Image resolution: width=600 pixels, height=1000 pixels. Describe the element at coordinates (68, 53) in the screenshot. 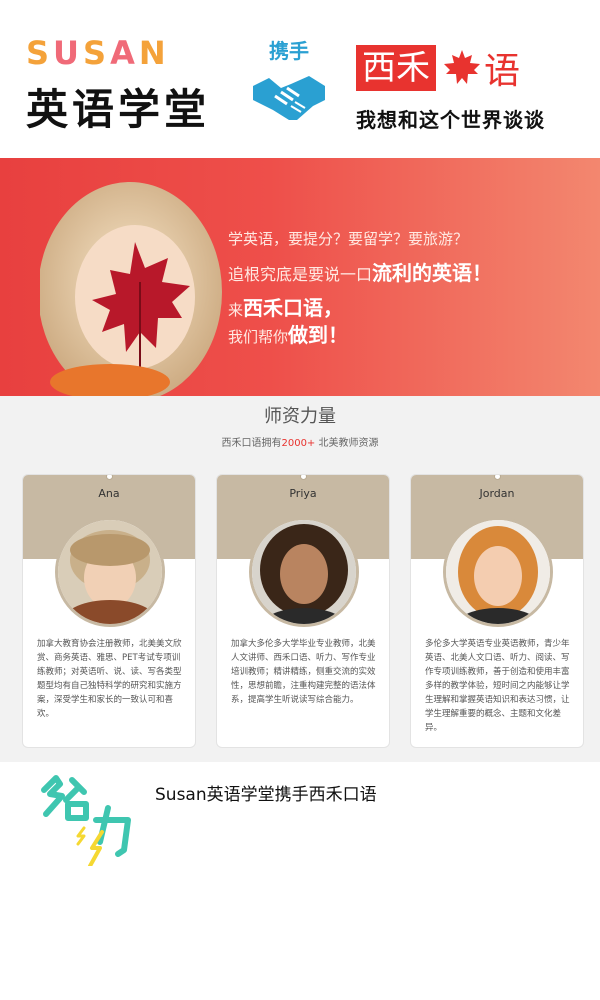

I see `brand-letter: U` at that location.